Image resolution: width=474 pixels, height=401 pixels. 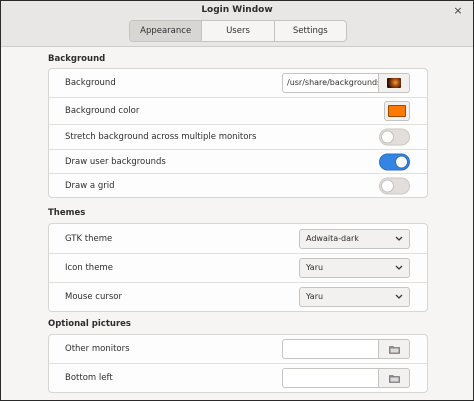 I want to click on bottom-left-label: Bottom left, so click(x=89, y=378).